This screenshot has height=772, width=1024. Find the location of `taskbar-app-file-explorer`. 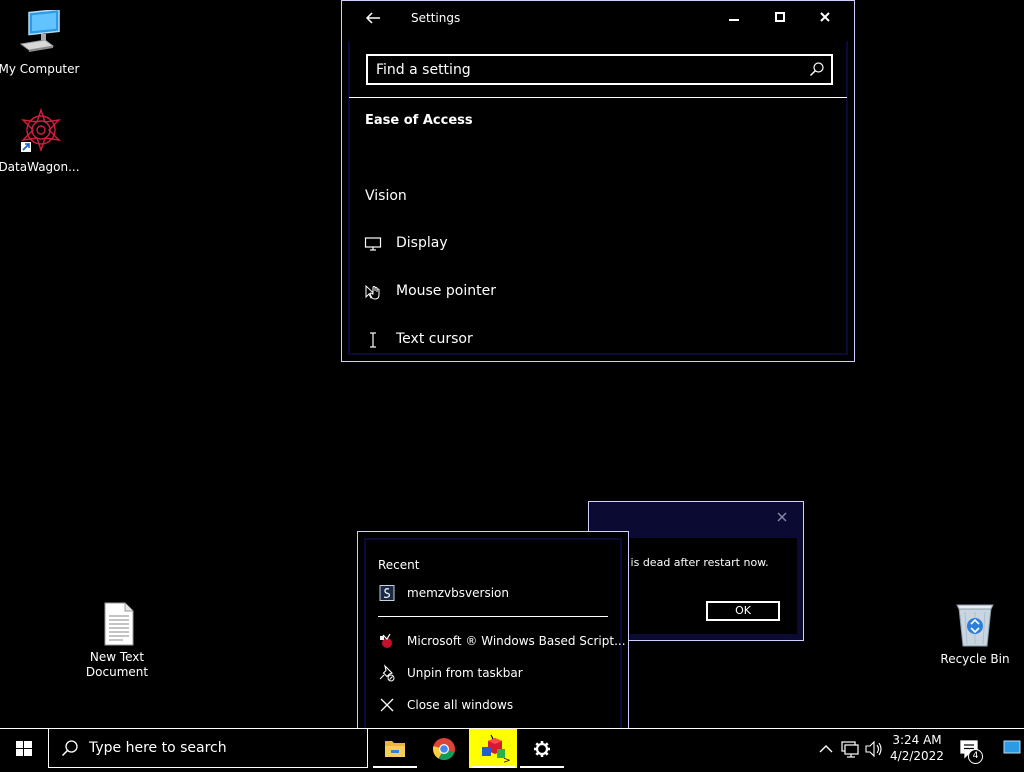

taskbar-app-file-explorer is located at coordinates (395, 748).